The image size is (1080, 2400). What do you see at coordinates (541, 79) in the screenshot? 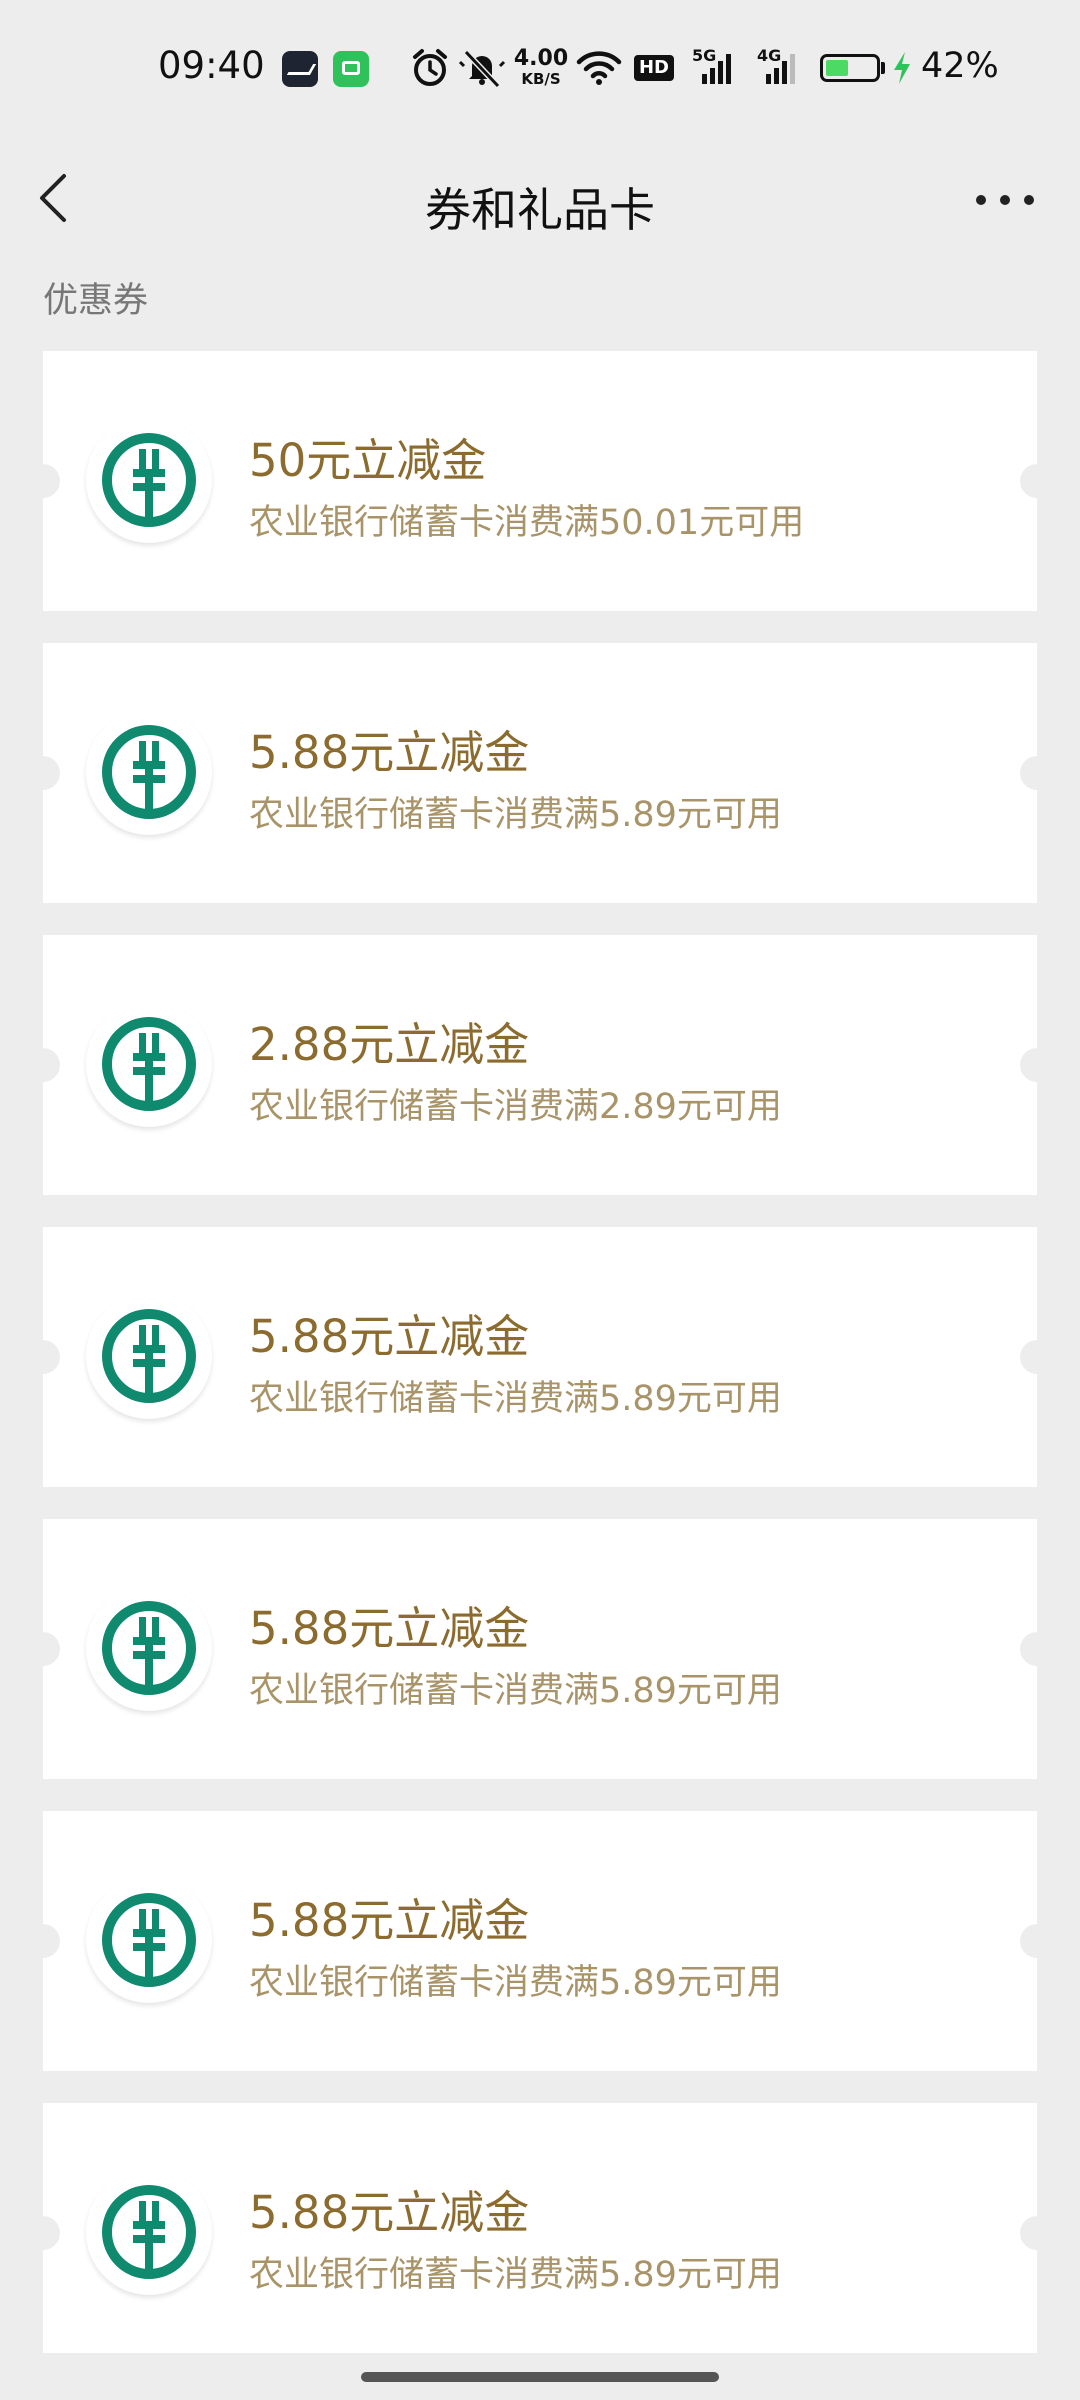
I see `network-speed-unit: KB/S` at bounding box center [541, 79].